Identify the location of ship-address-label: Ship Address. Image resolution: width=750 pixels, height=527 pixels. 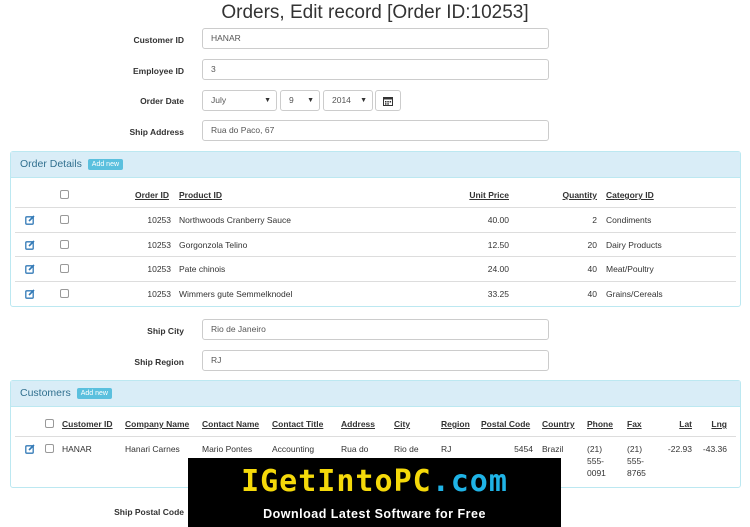
(156, 132).